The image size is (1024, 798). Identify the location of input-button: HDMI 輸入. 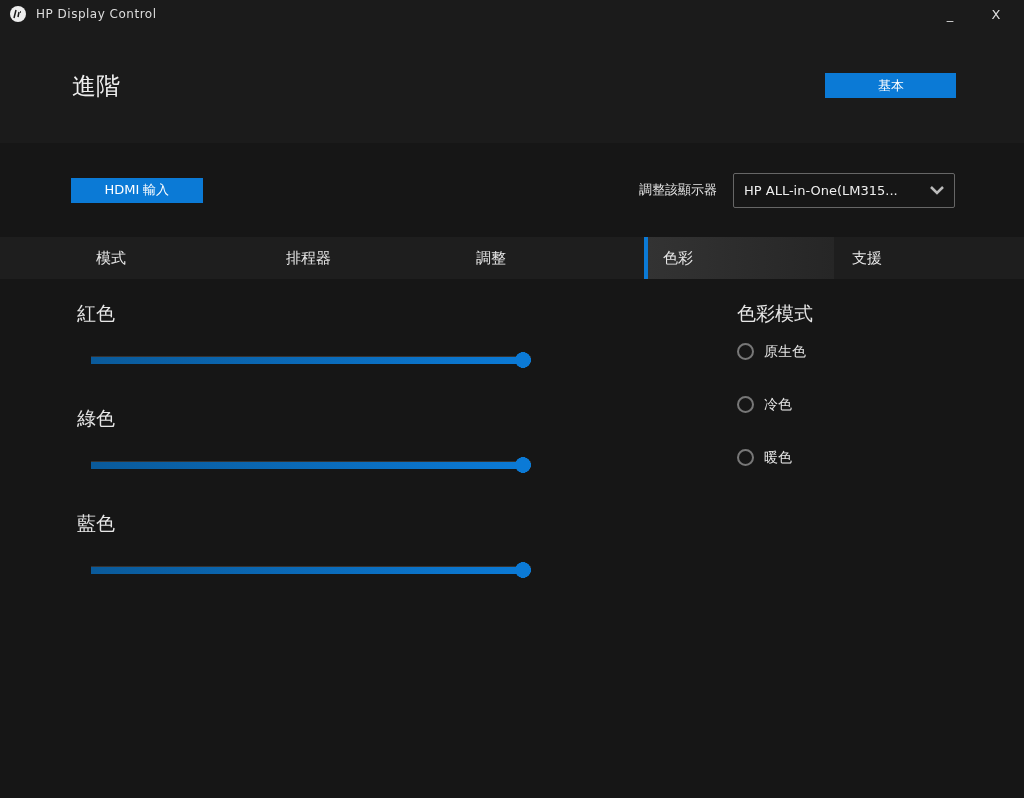
(137, 190).